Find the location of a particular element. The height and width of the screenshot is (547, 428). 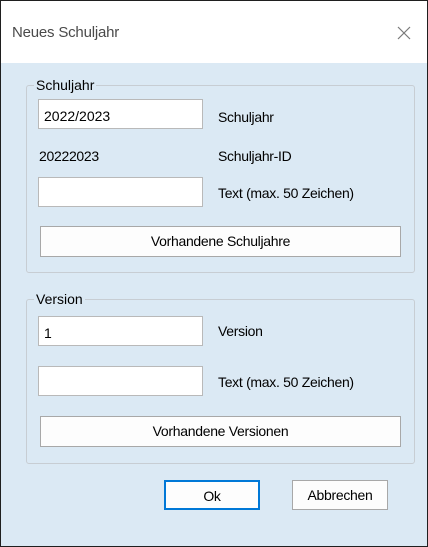

cancel-button: Abbrechen is located at coordinates (340, 495).